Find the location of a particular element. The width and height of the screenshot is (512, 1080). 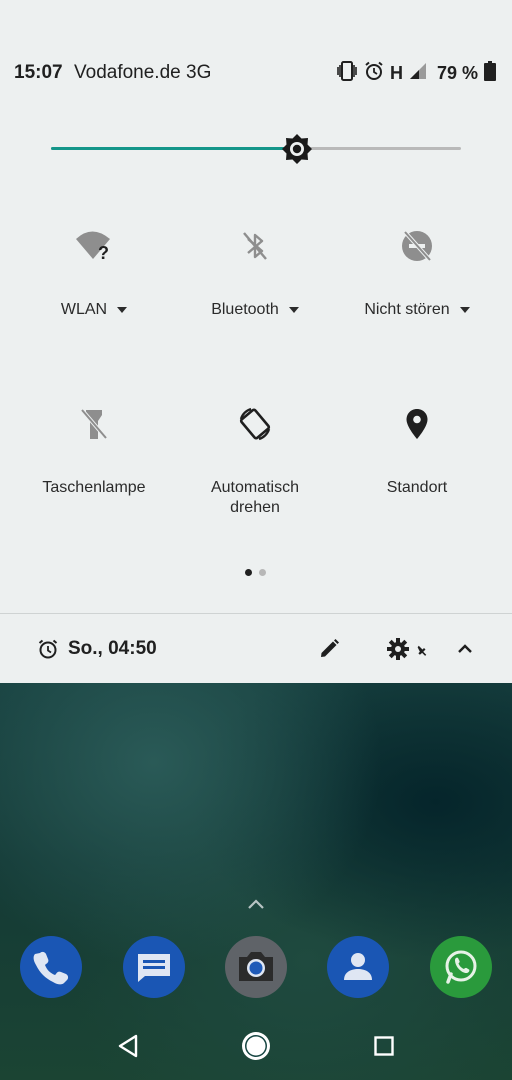

wifi-unknown-icon: ? is located at coordinates (94, 246).